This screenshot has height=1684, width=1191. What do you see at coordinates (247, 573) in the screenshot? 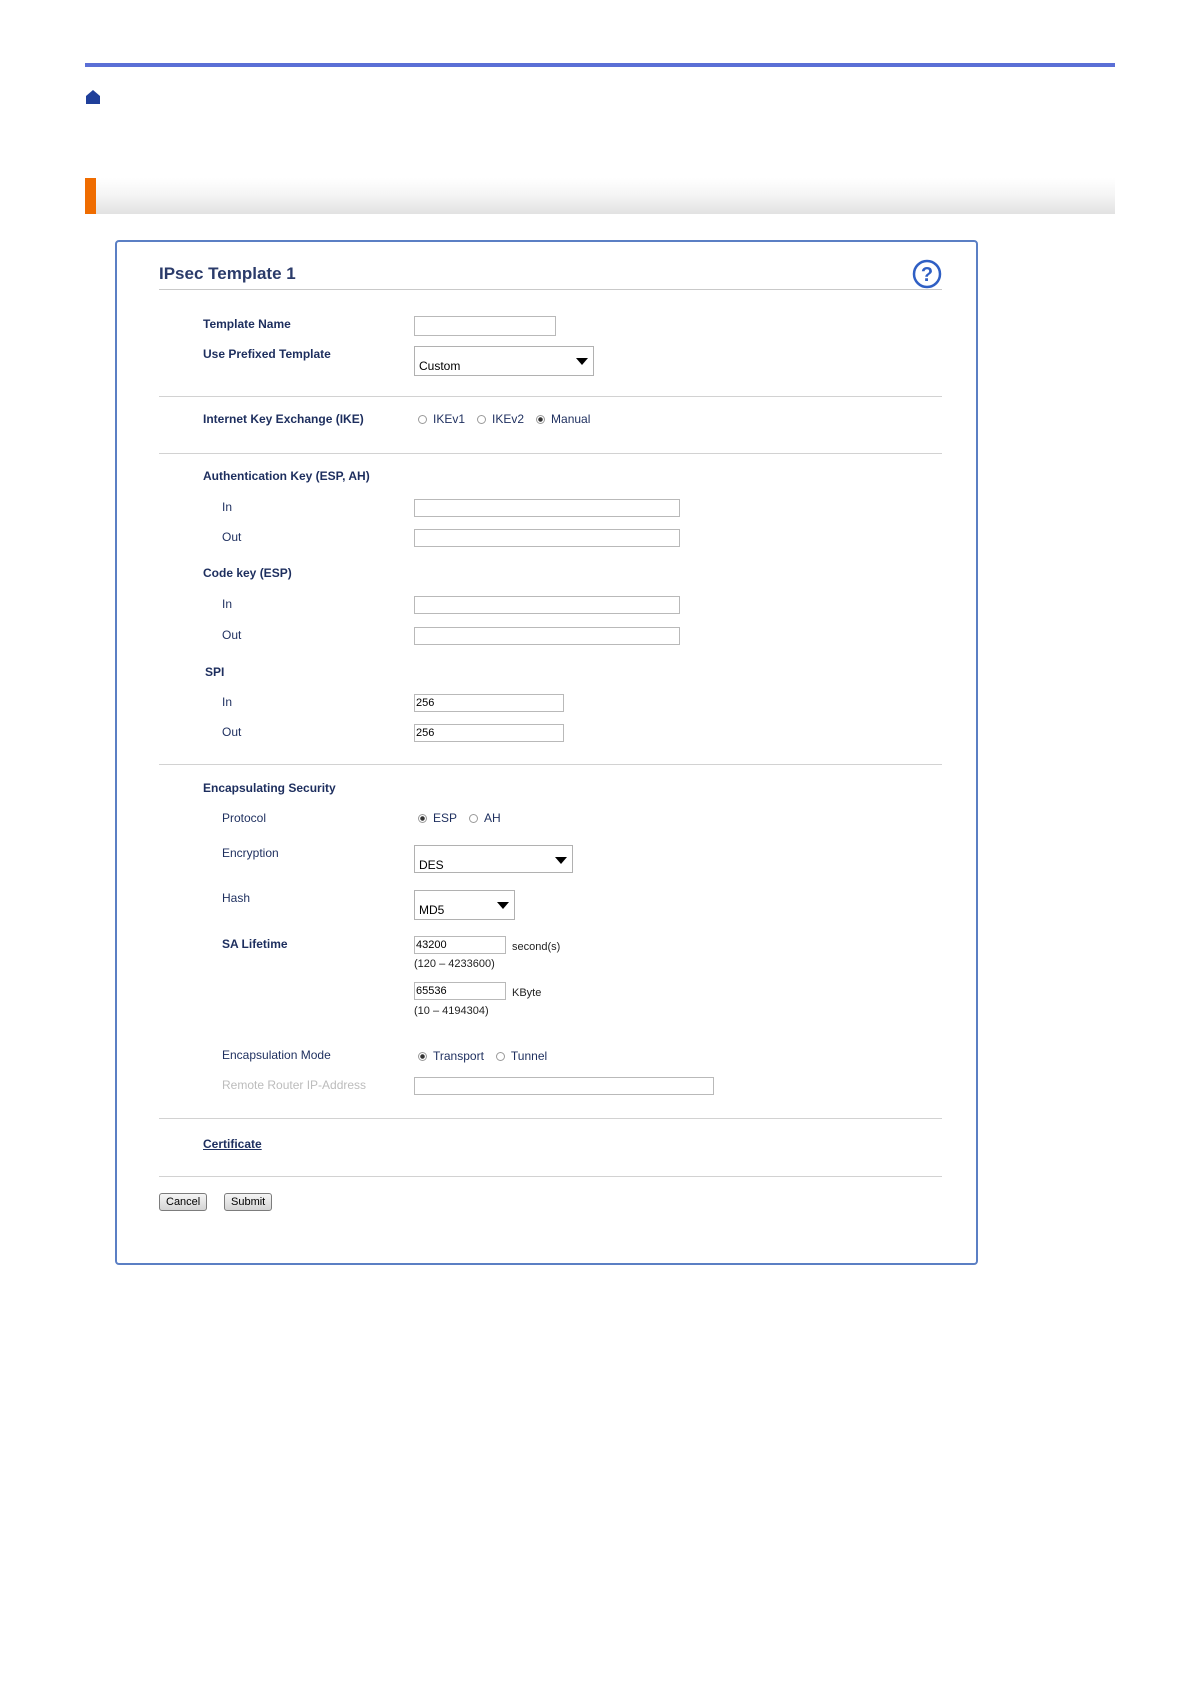
I see `code-key-label: Code key (ESP)` at bounding box center [247, 573].